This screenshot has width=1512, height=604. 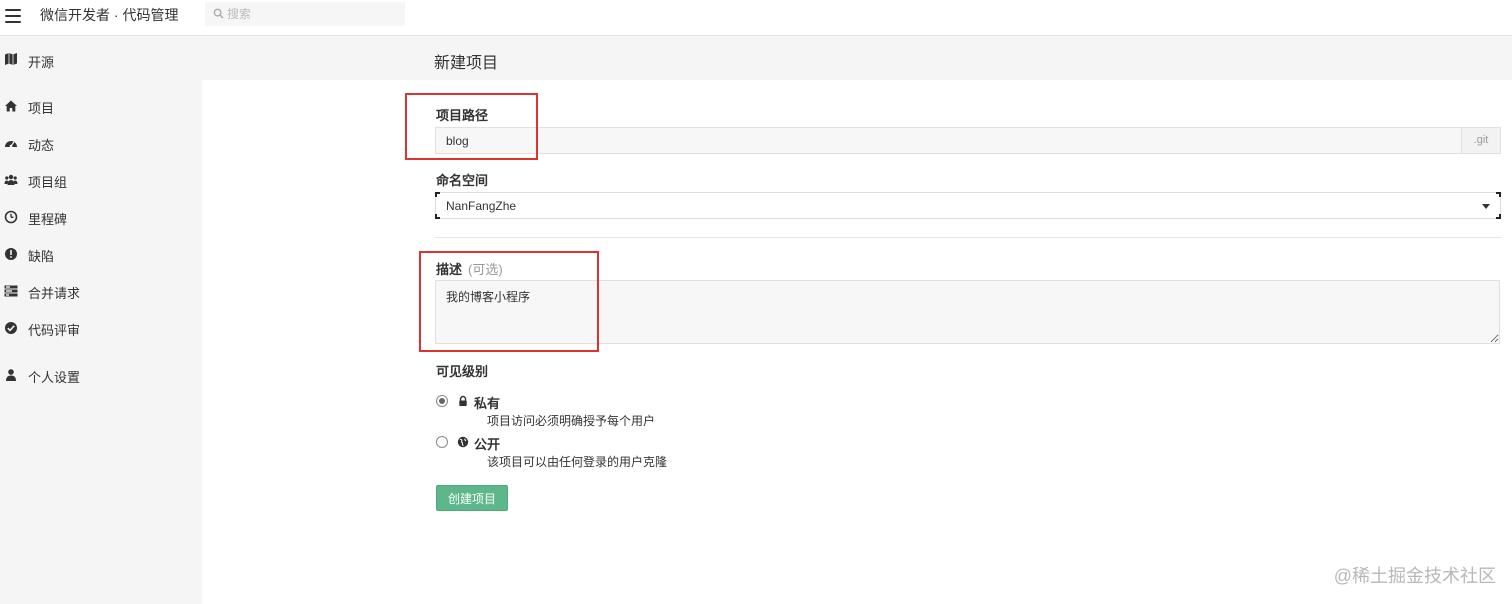 What do you see at coordinates (485, 269) in the screenshot?
I see `optional-hint: (可选)` at bounding box center [485, 269].